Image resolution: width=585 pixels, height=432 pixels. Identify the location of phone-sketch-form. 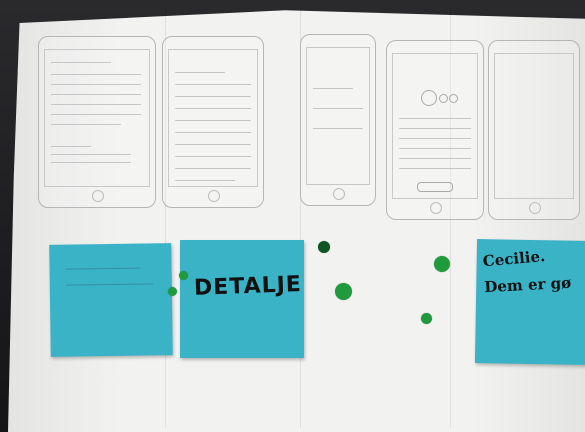
(213, 122).